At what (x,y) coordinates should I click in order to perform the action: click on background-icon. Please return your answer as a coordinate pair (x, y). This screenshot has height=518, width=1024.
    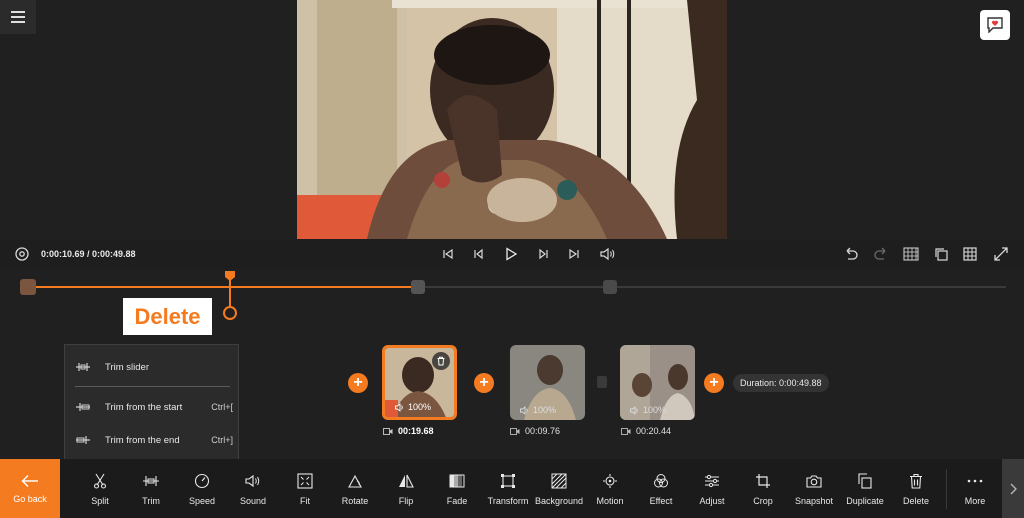
    Looking at the image, I should click on (559, 481).